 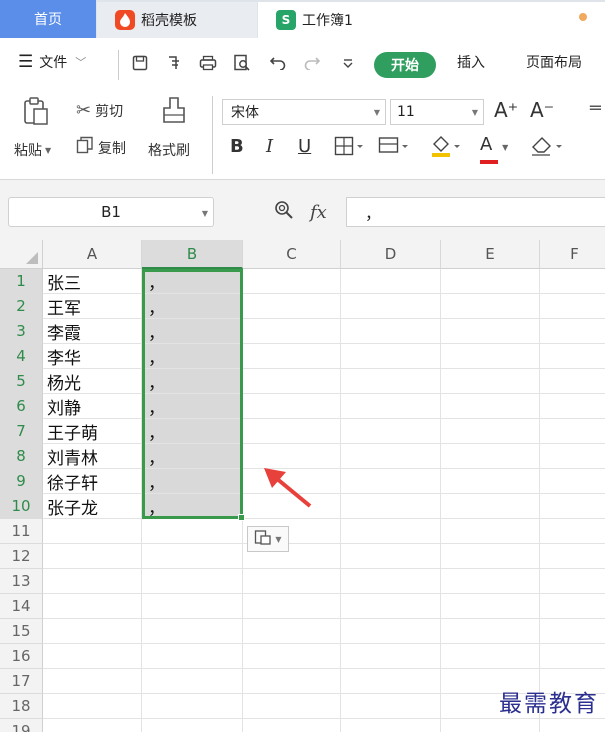 What do you see at coordinates (292, 606) in the screenshot?
I see `cell-c14` at bounding box center [292, 606].